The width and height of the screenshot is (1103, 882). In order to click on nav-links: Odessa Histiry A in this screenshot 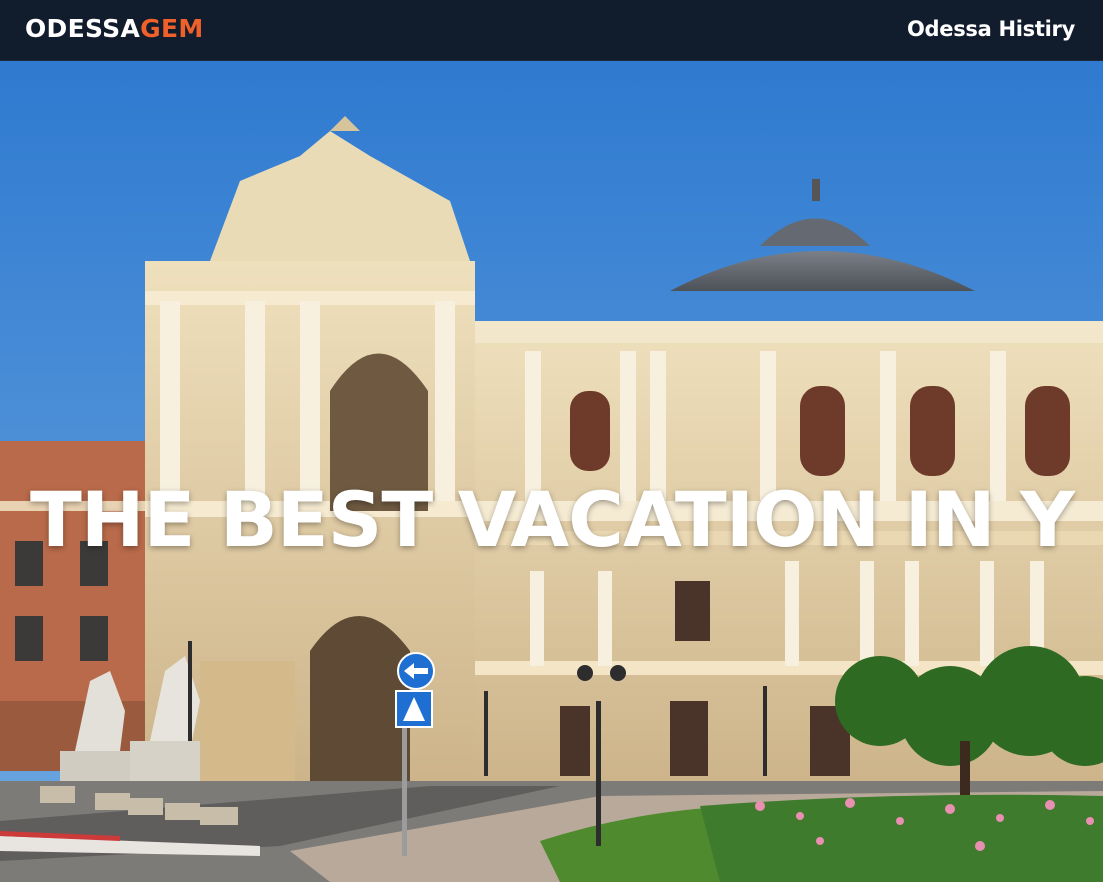, I will do `click(1005, 29)`.